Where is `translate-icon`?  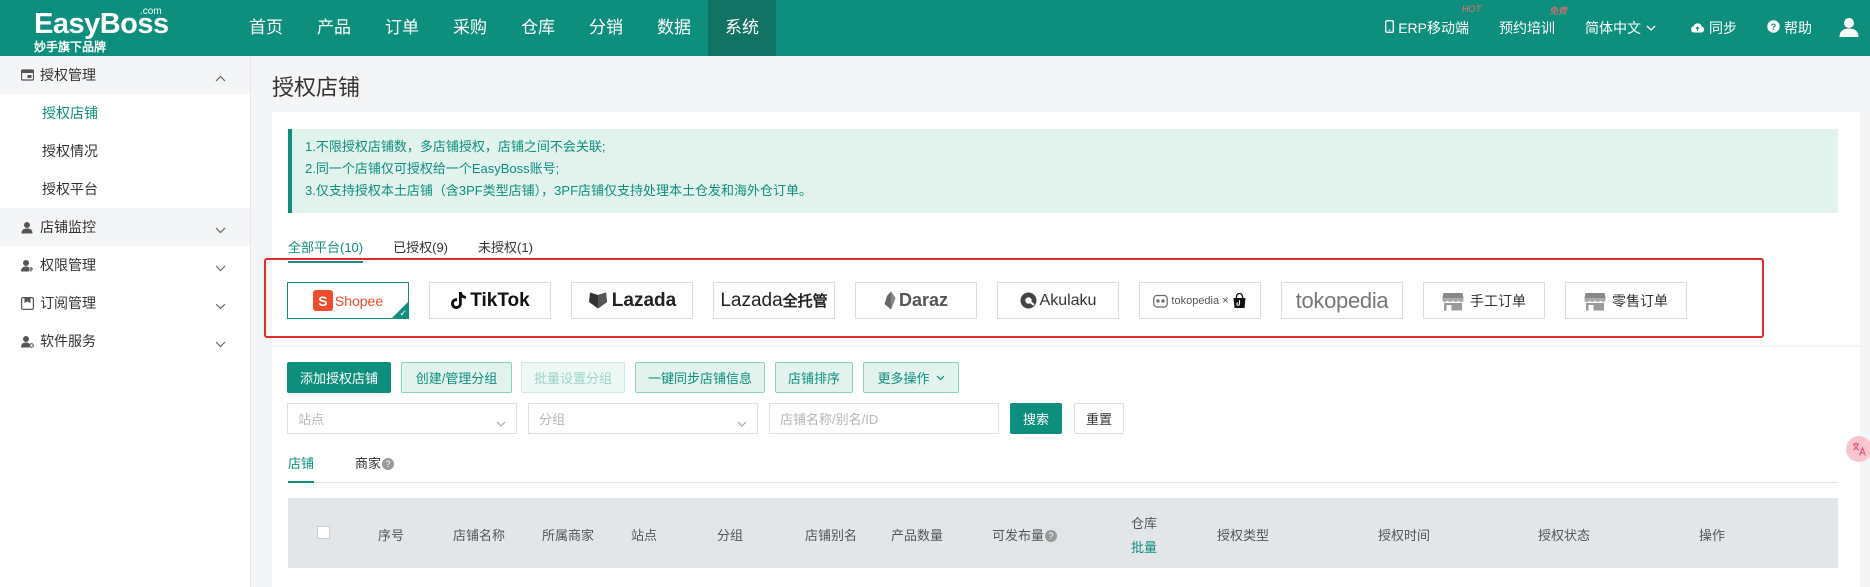 translate-icon is located at coordinates (1858, 449).